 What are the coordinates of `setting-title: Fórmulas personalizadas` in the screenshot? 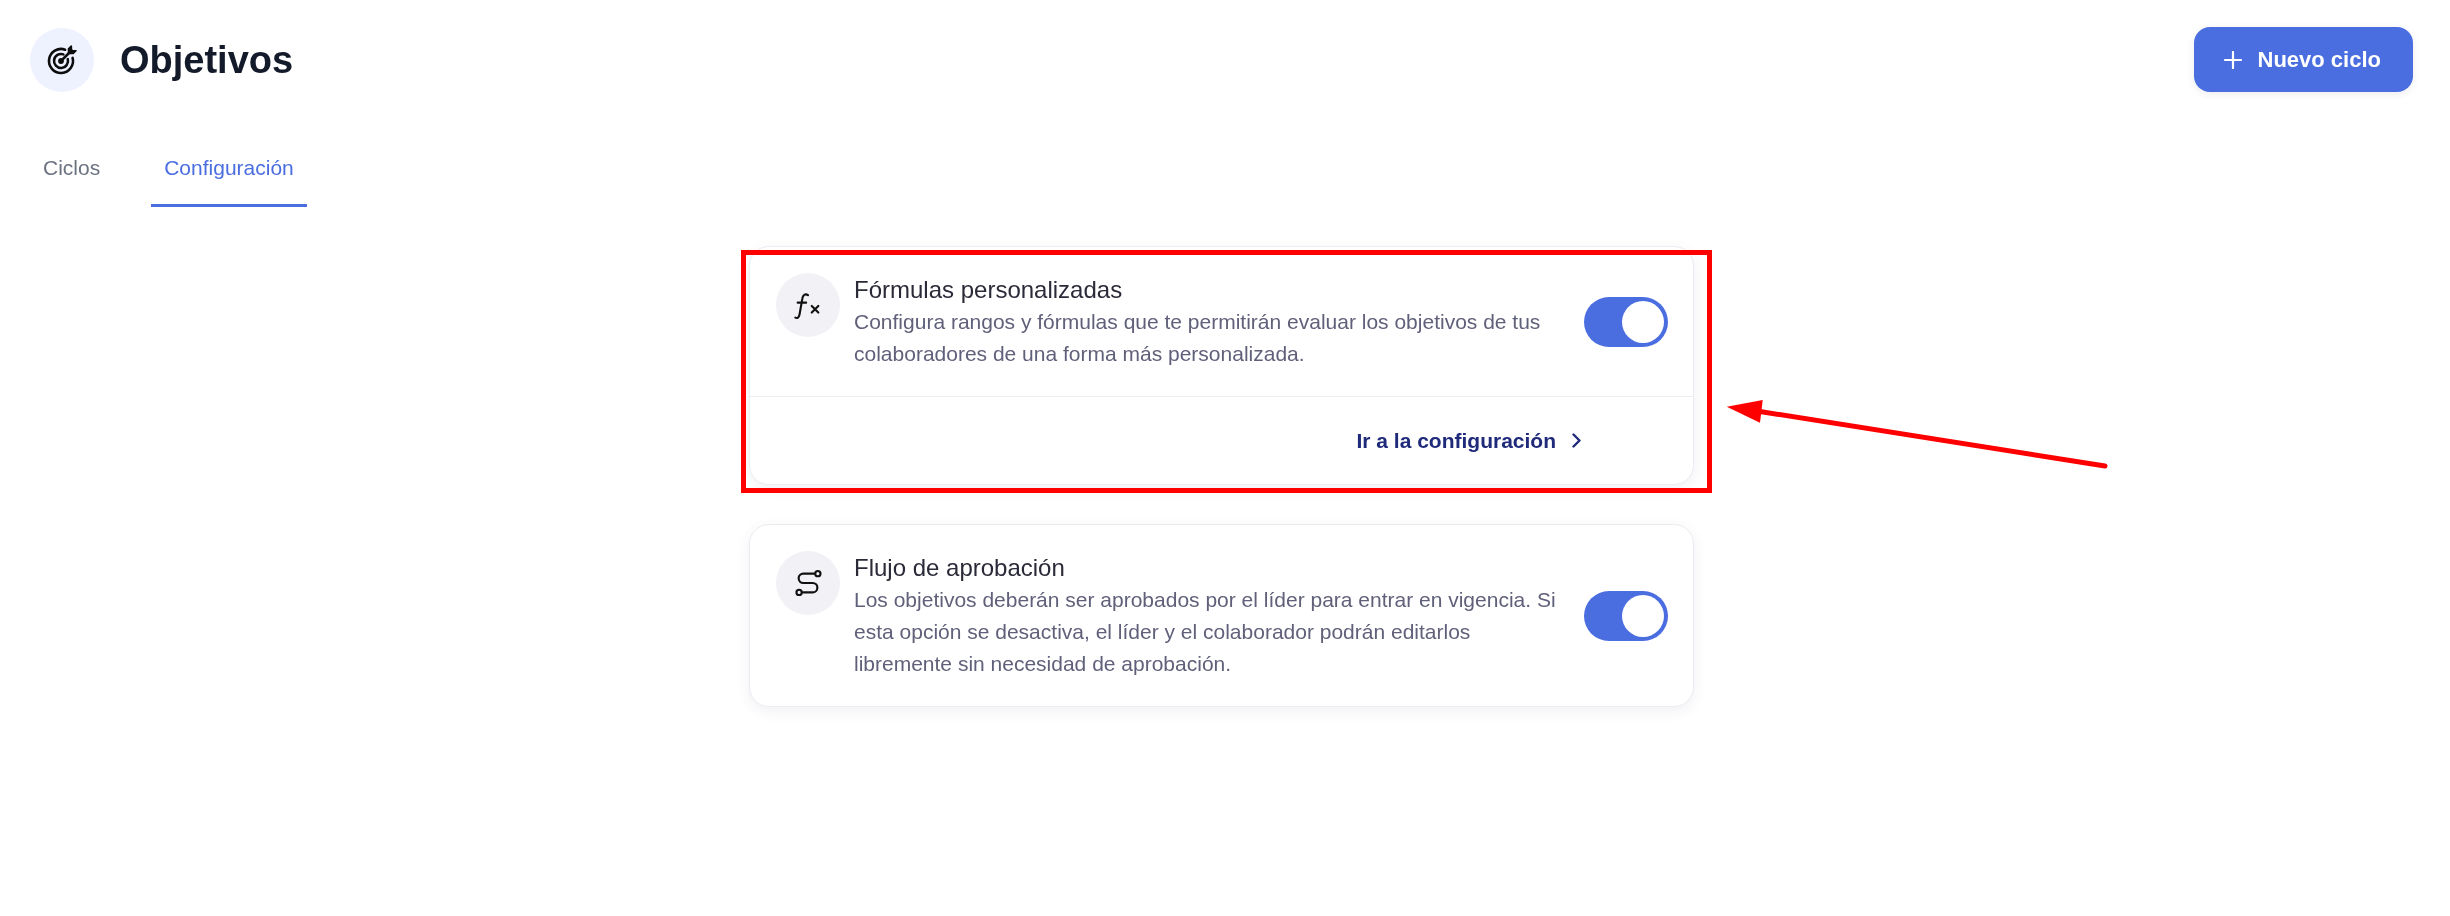 It's located at (989, 290).